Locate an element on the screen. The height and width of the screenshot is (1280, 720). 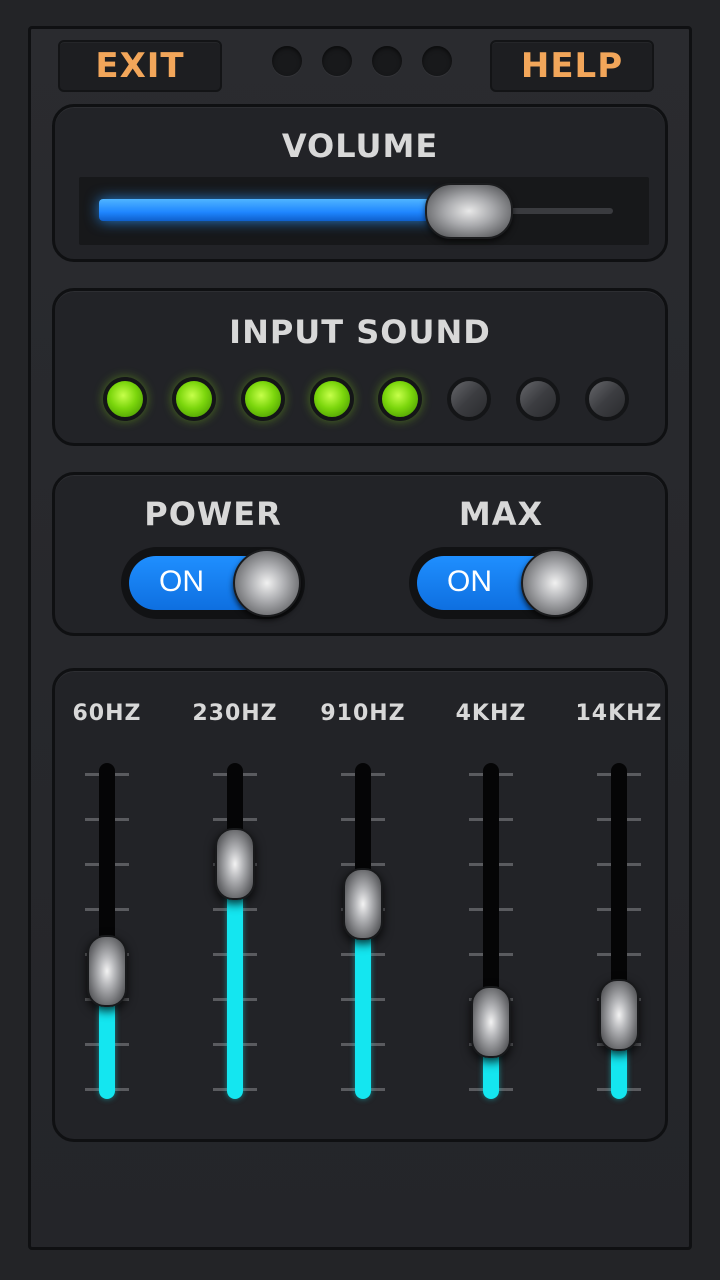
volume-title: VOLUME is located at coordinates (360, 146).